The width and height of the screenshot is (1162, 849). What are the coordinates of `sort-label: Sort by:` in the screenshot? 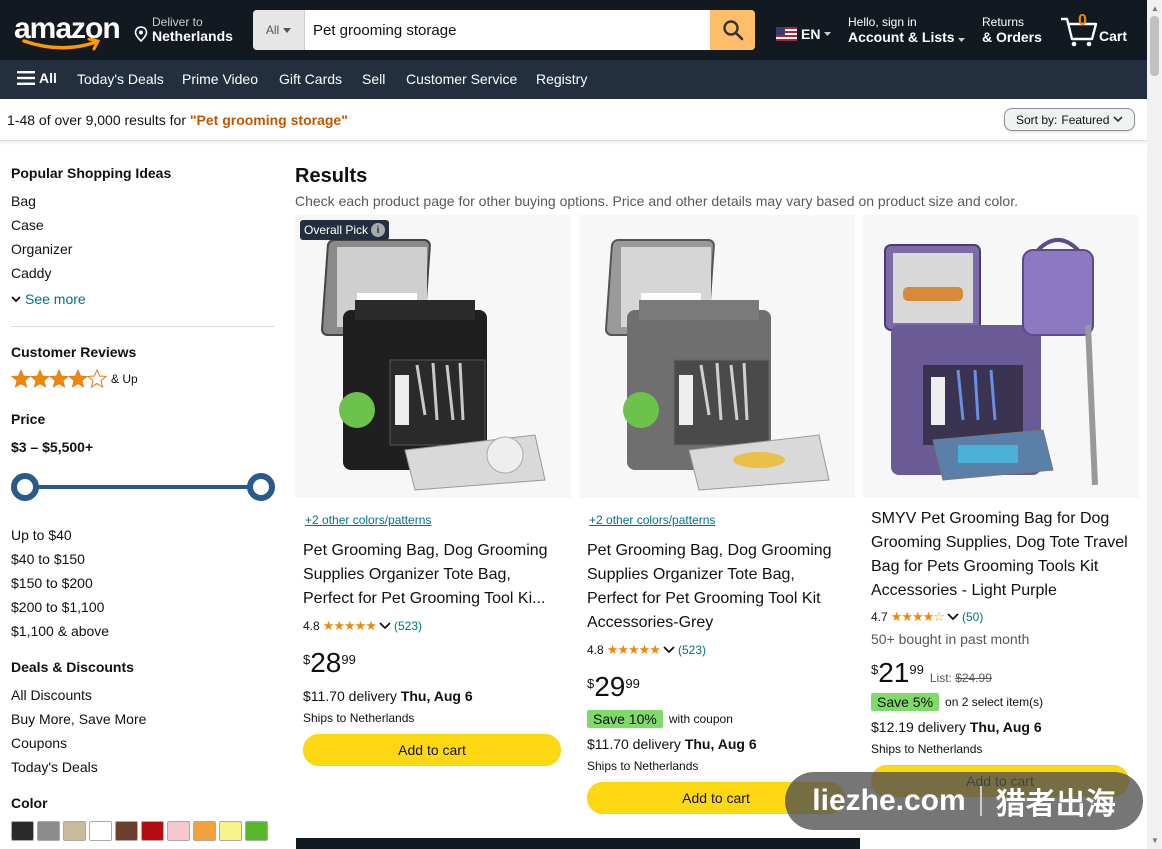 It's located at (1037, 119).